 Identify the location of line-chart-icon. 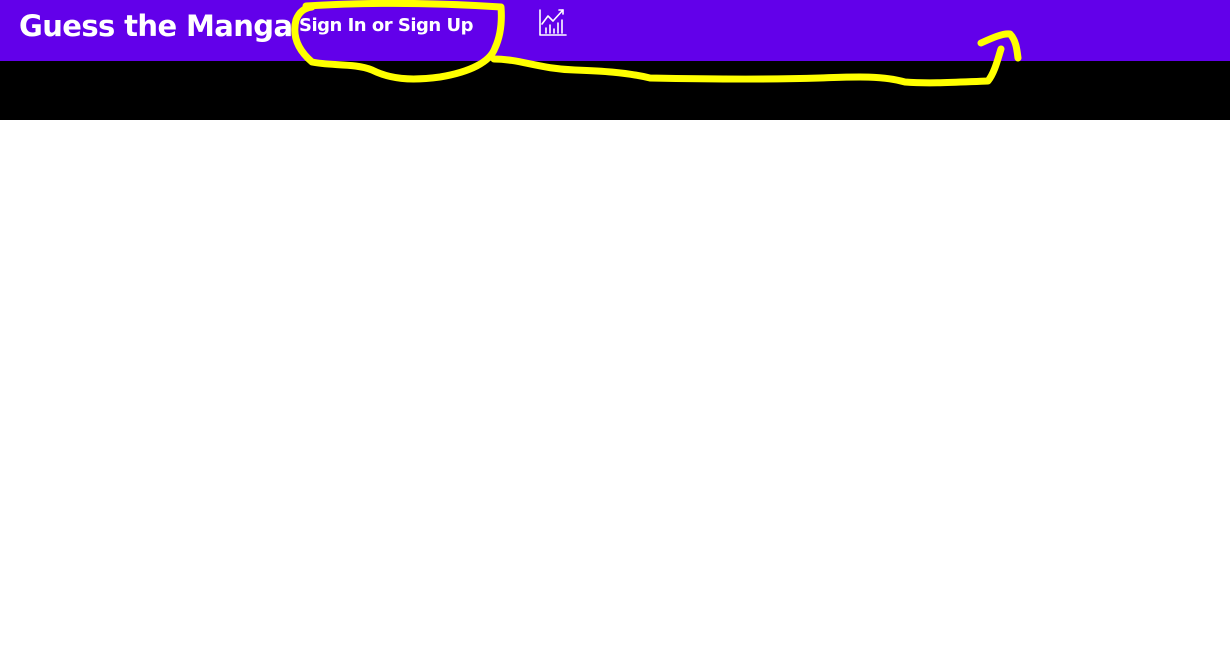
(553, 22).